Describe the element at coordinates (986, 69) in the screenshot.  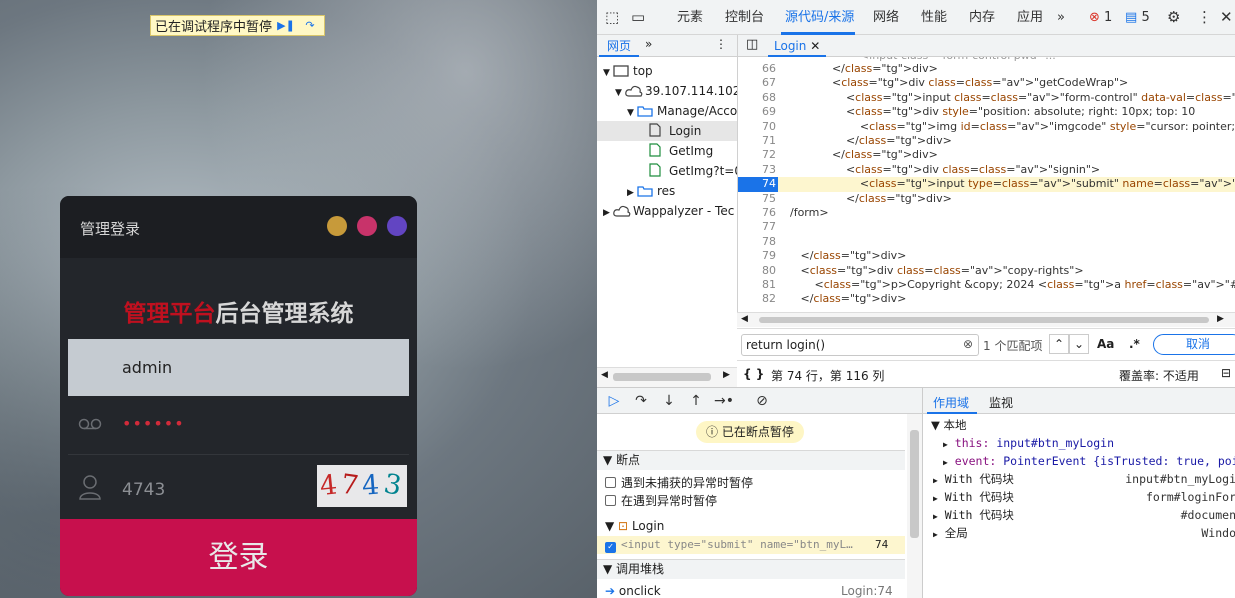
I see `code-line: 66 </class="tg">div>` at that location.